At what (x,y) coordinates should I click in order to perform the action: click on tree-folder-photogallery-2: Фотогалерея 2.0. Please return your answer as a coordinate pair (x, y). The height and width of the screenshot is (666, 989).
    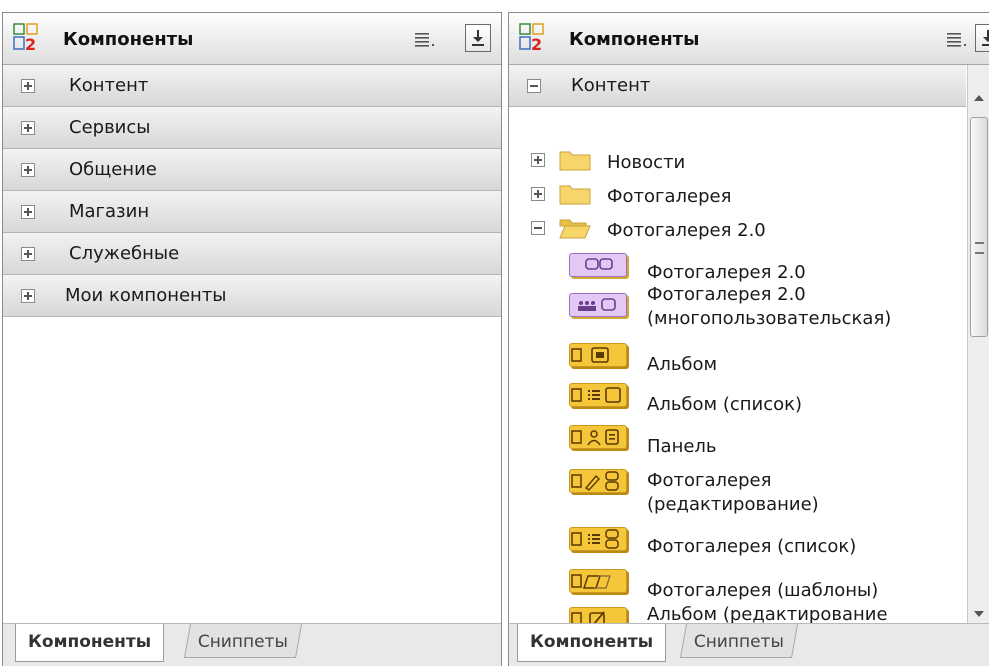
    Looking at the image, I should click on (686, 231).